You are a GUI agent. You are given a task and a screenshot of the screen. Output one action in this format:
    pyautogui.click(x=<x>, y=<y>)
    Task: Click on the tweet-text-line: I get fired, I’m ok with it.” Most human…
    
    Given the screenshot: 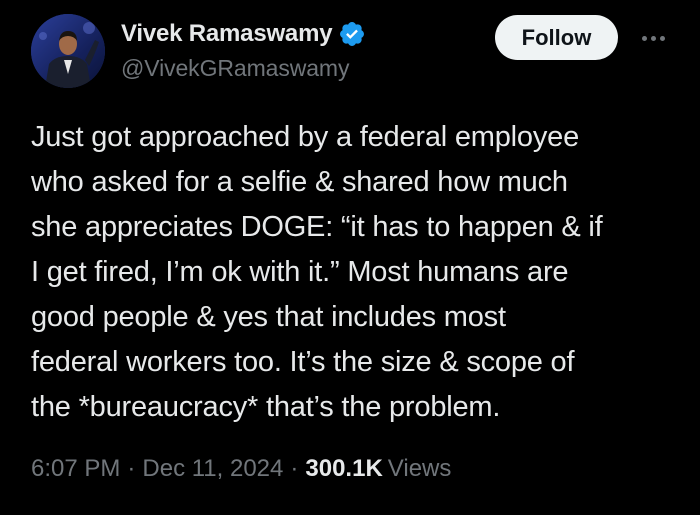 What is the action you would take?
    pyautogui.click(x=300, y=272)
    